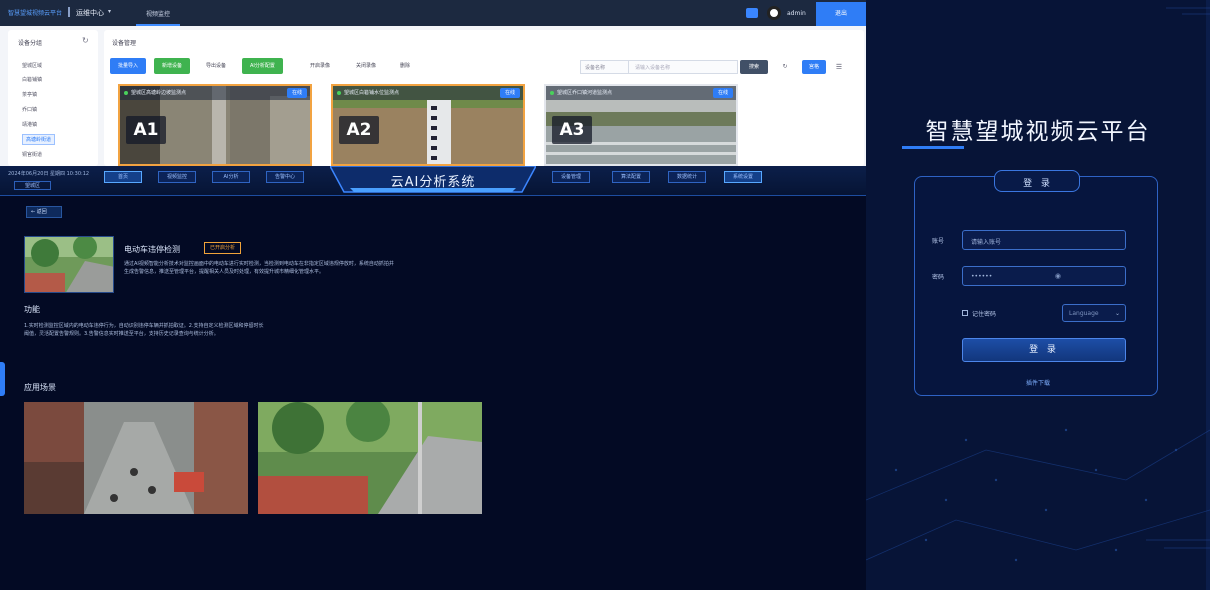 The image size is (1210, 590). I want to click on sidebar-item: 白箬铺镇, so click(32, 79).